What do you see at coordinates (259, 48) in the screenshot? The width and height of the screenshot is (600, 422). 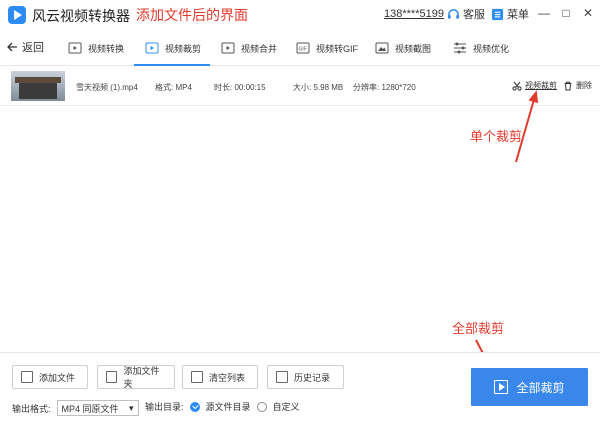 I see `tab-label: 视频合并` at bounding box center [259, 48].